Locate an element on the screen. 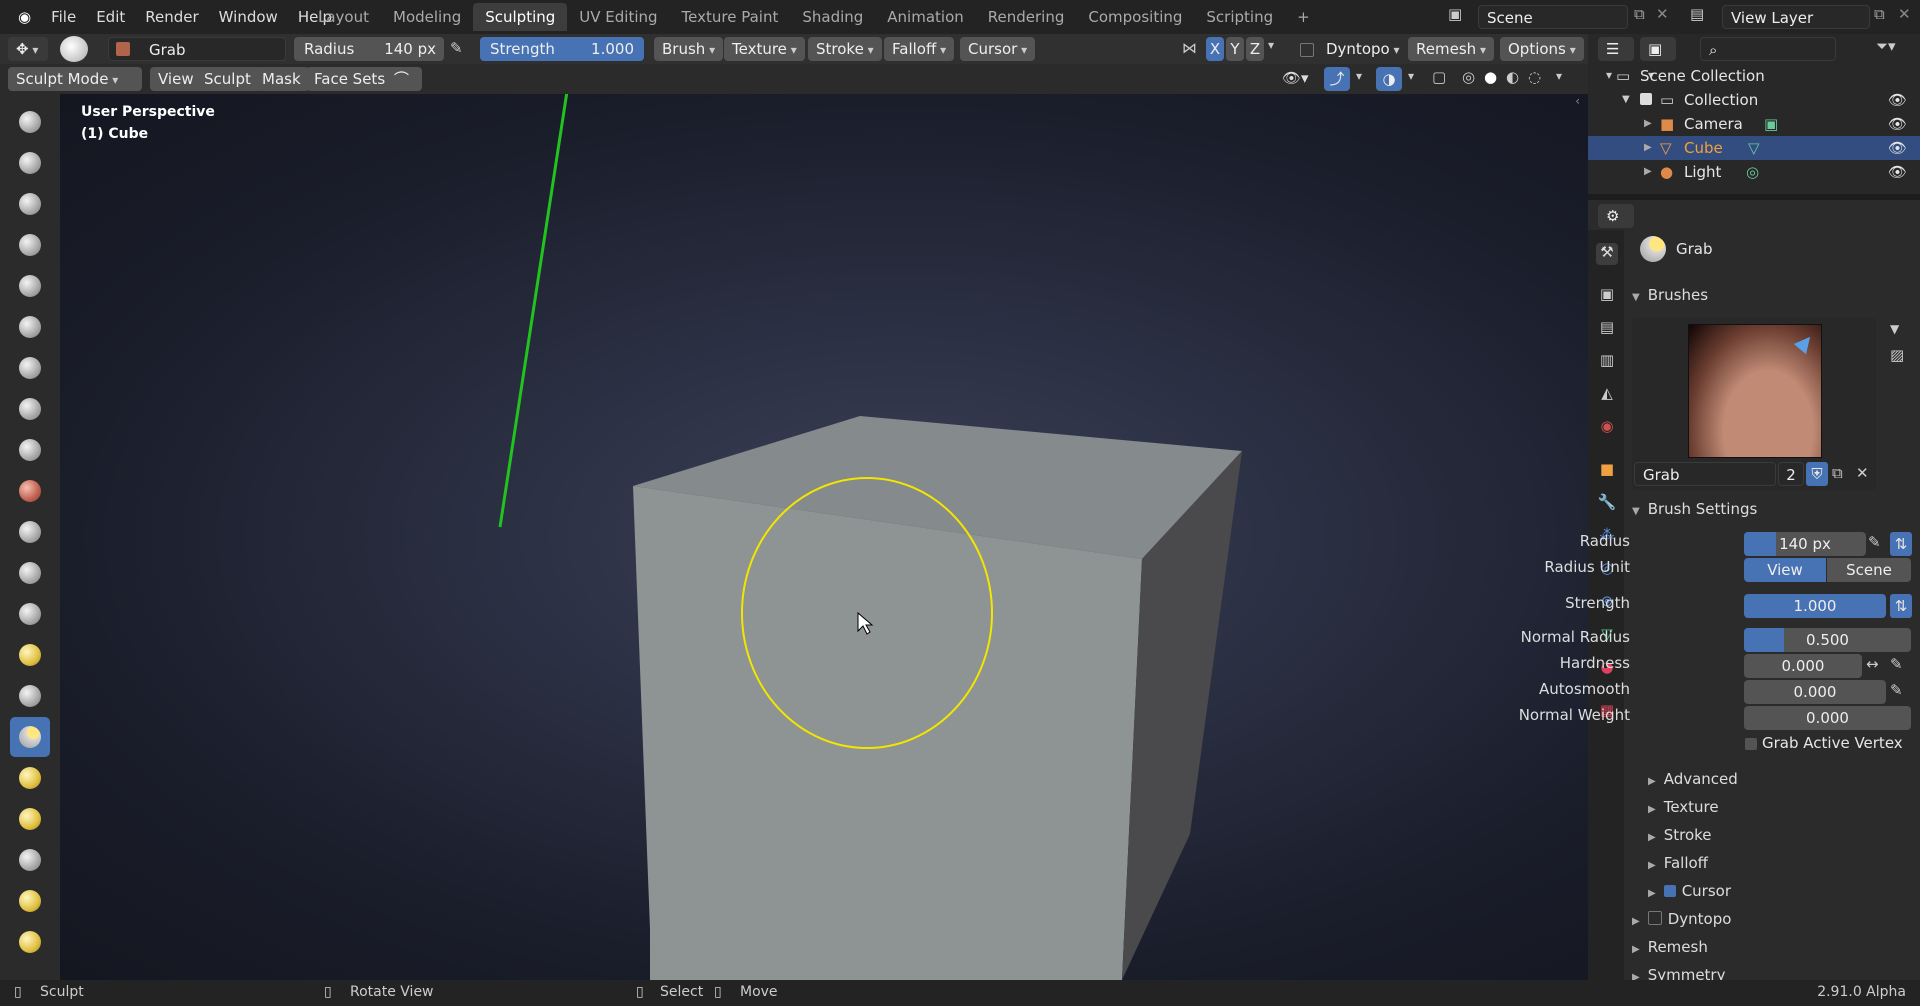 The height and width of the screenshot is (1006, 1920). tab-rendering: Rendering is located at coordinates (1026, 17).